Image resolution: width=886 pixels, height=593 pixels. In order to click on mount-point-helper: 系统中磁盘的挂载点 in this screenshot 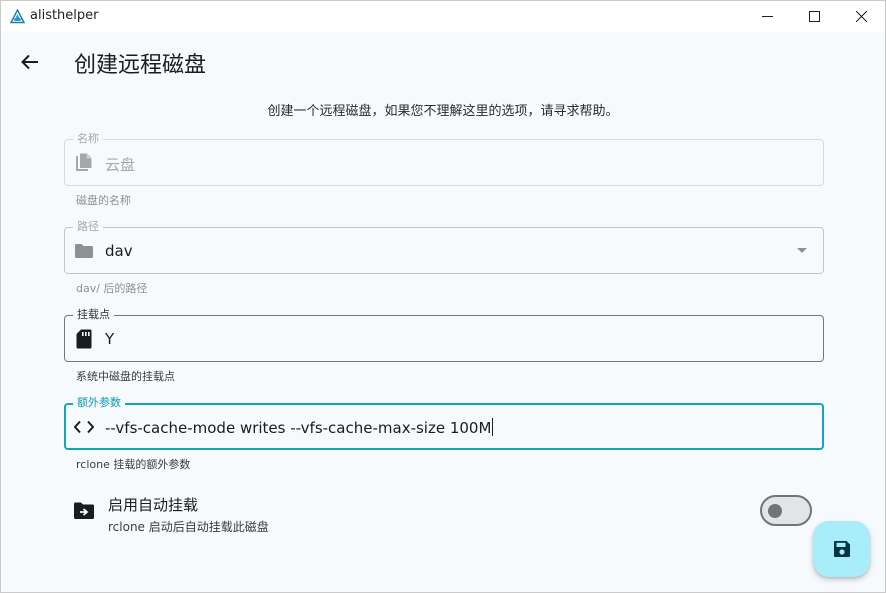, I will do `click(125, 376)`.